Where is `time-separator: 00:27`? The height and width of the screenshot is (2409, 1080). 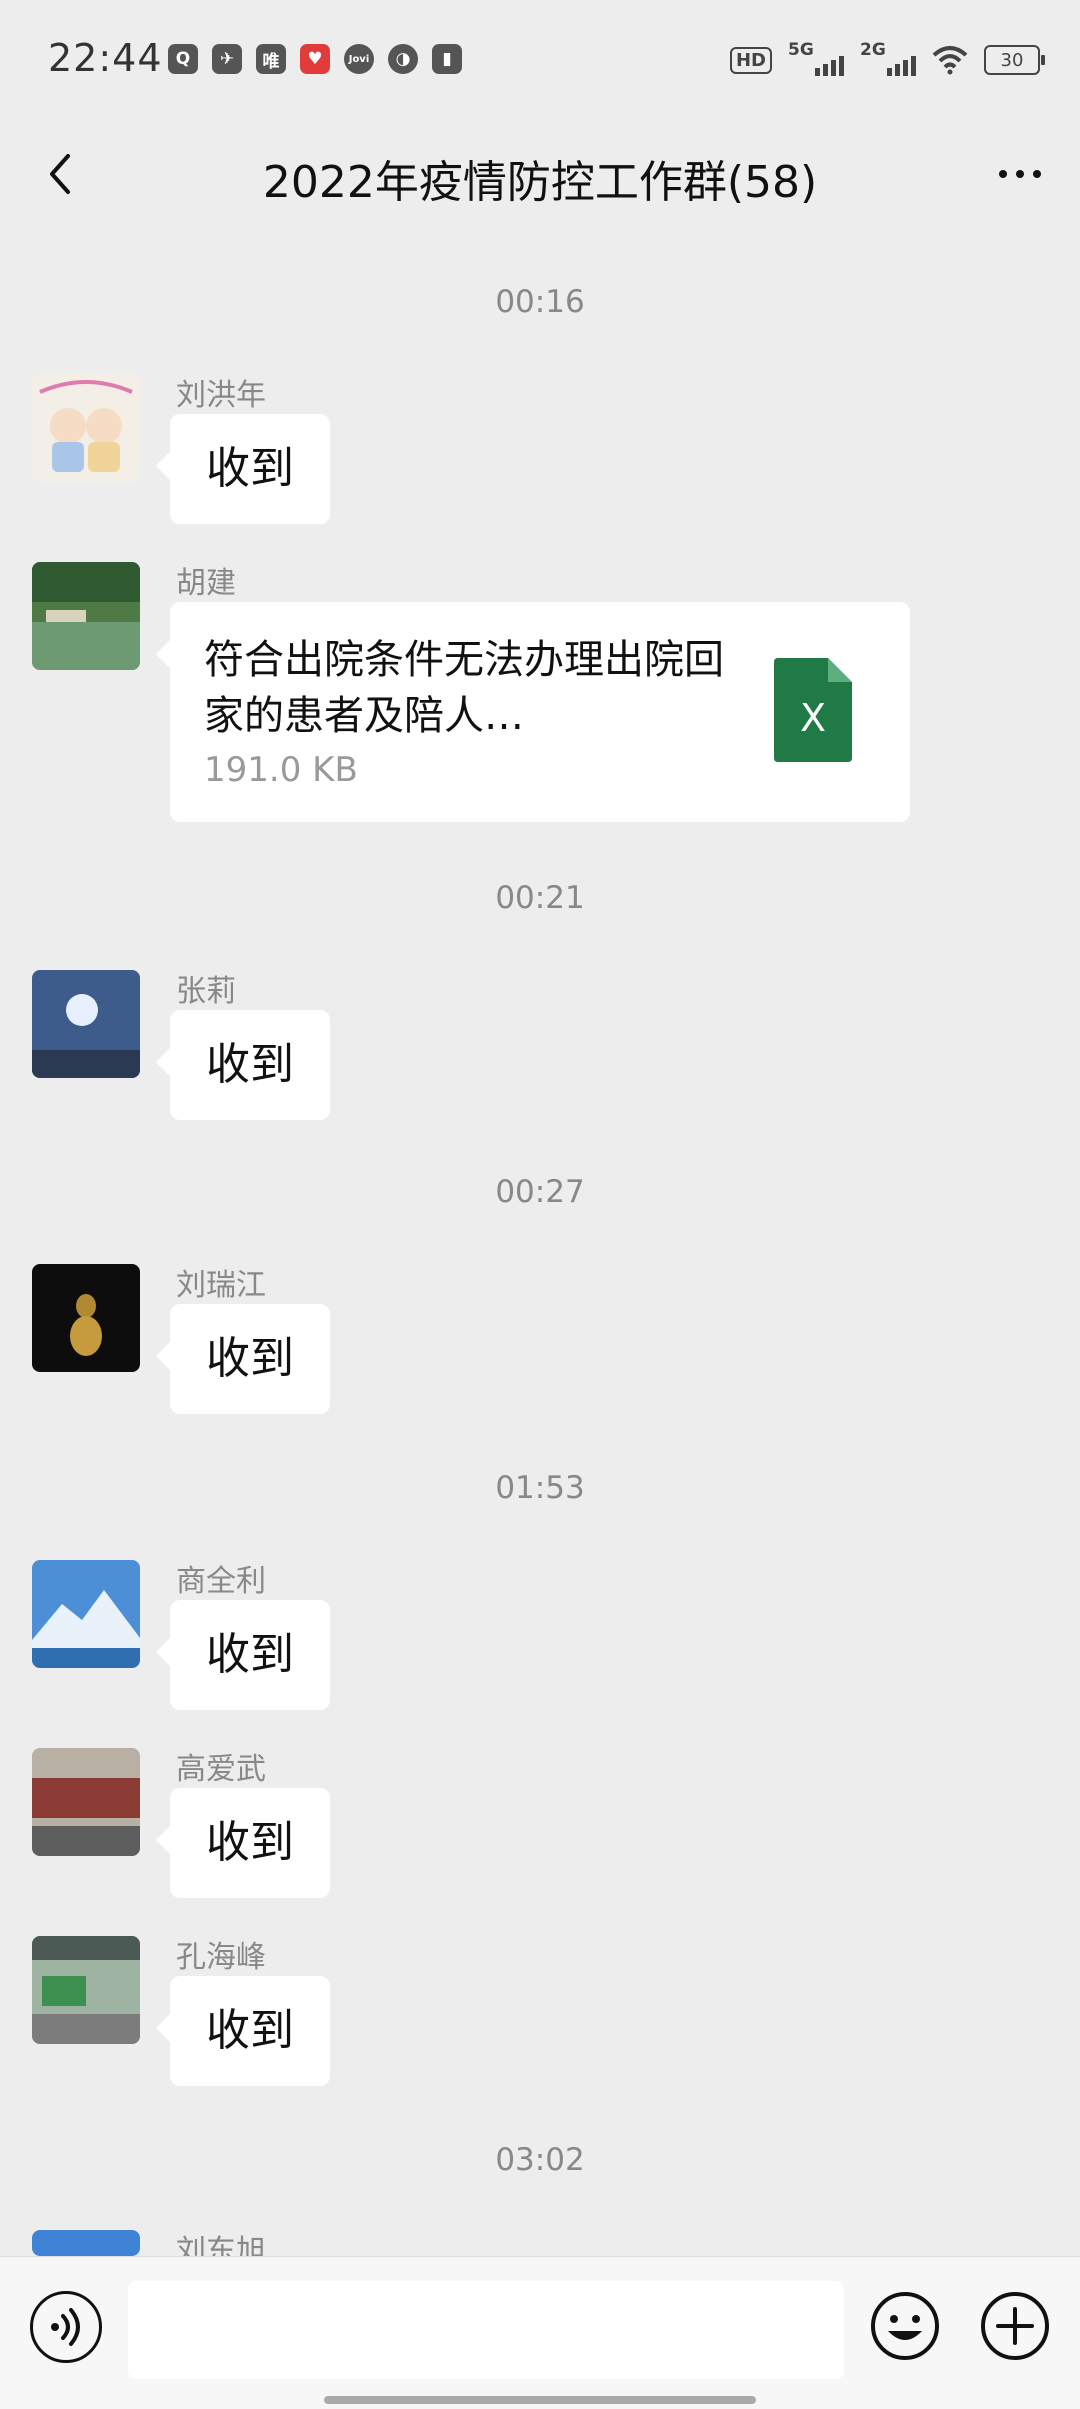
time-separator: 00:27 is located at coordinates (540, 1192).